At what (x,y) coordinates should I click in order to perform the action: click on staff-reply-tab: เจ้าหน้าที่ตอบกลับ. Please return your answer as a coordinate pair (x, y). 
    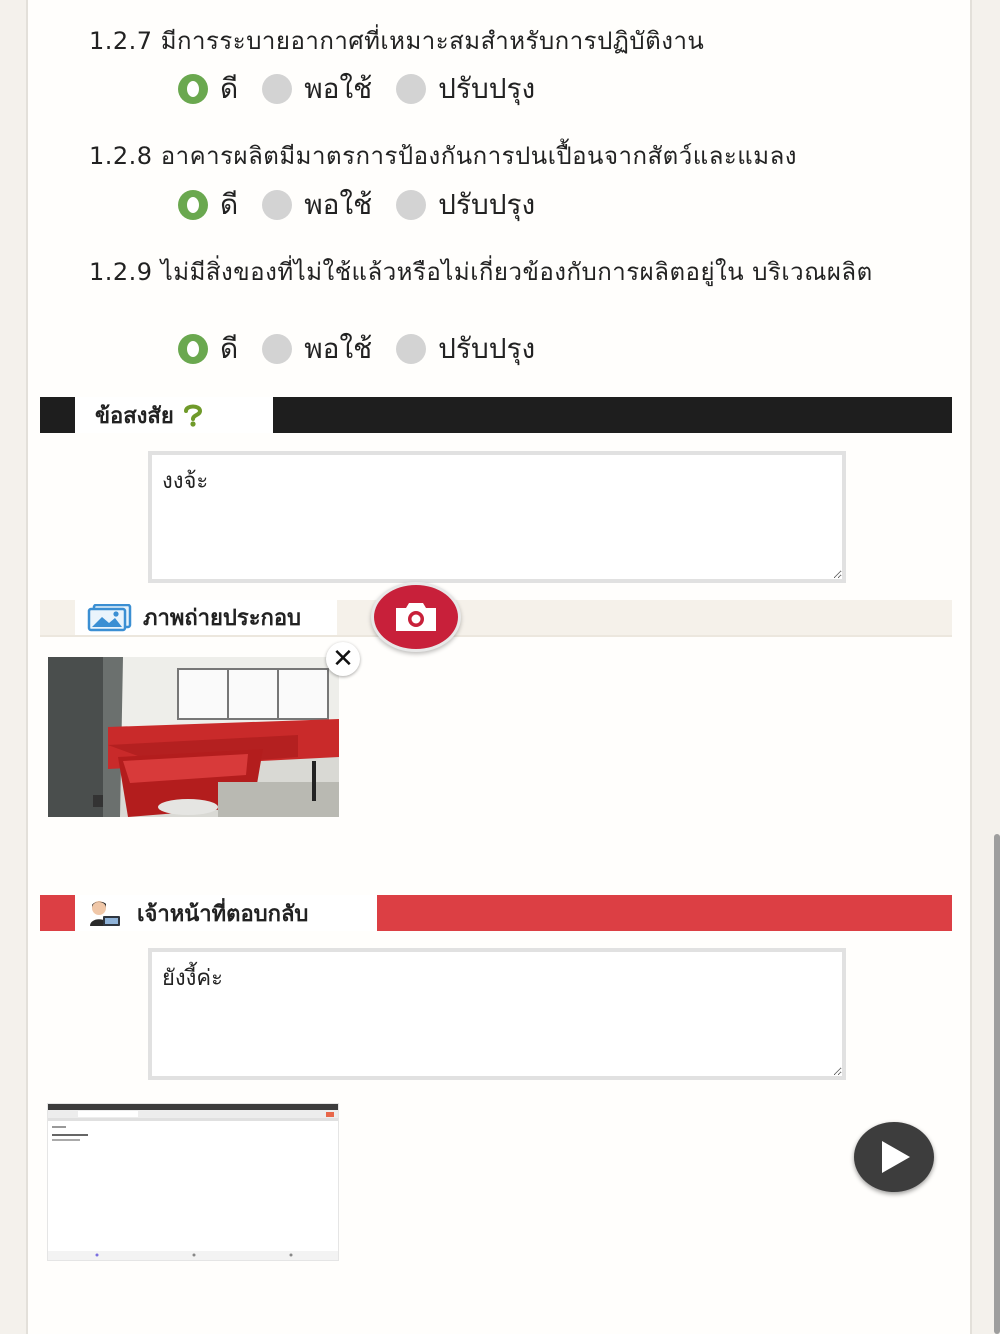
    Looking at the image, I should click on (226, 913).